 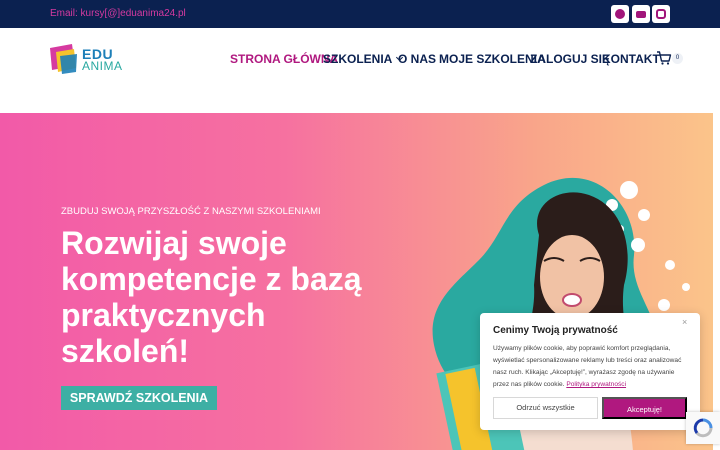 I want to click on accept-button: Akceptuję!, so click(x=644, y=408).